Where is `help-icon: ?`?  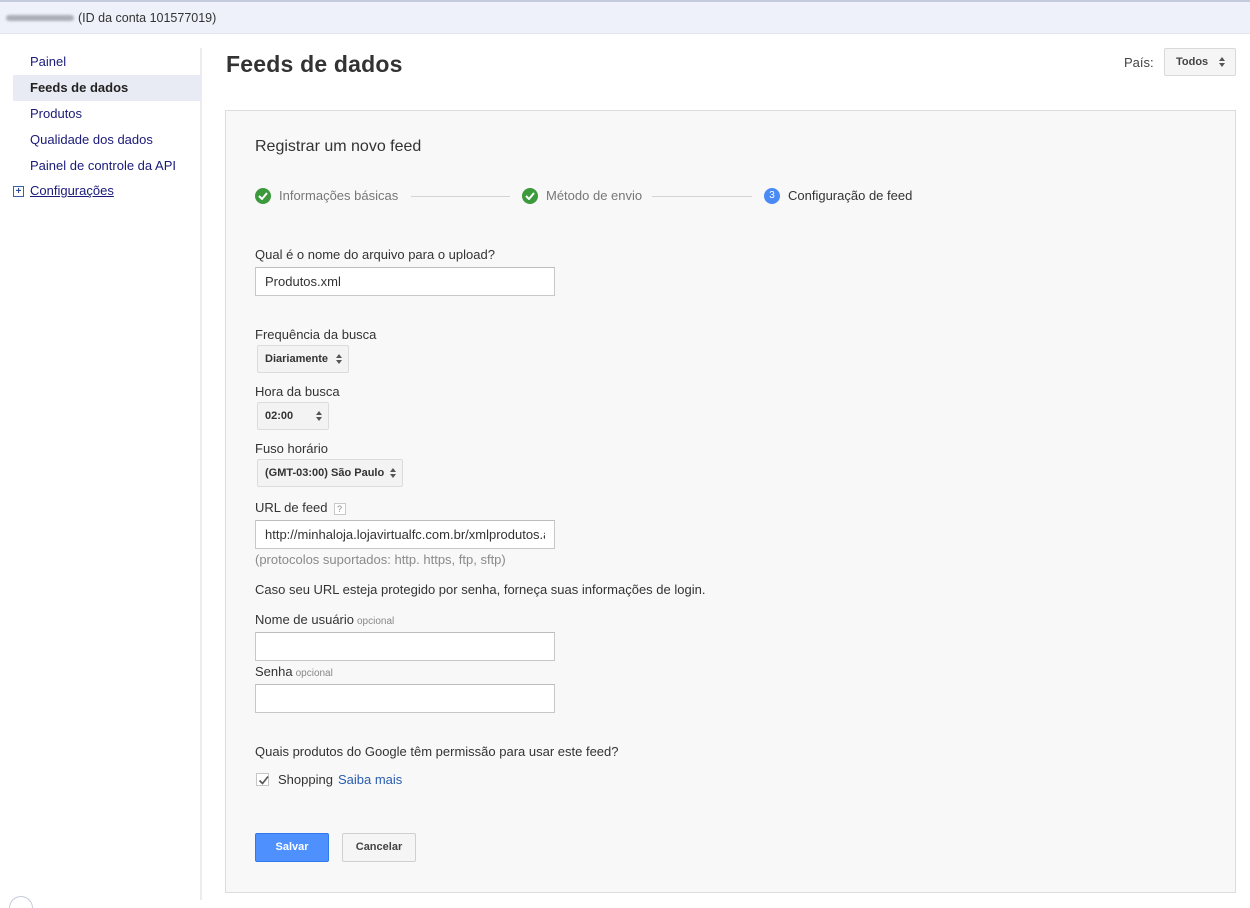 help-icon: ? is located at coordinates (339, 508).